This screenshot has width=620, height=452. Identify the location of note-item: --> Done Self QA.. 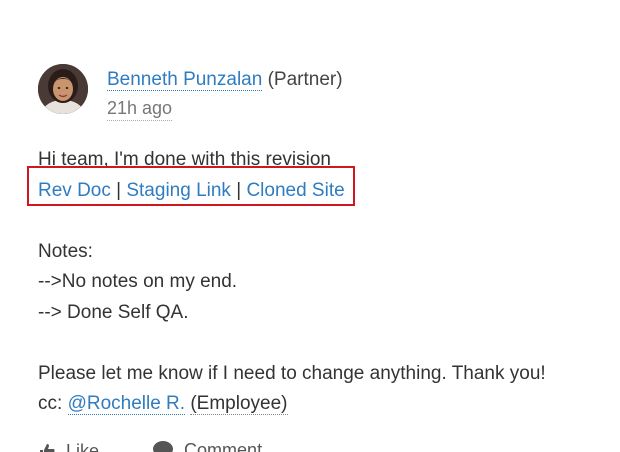
(113, 312).